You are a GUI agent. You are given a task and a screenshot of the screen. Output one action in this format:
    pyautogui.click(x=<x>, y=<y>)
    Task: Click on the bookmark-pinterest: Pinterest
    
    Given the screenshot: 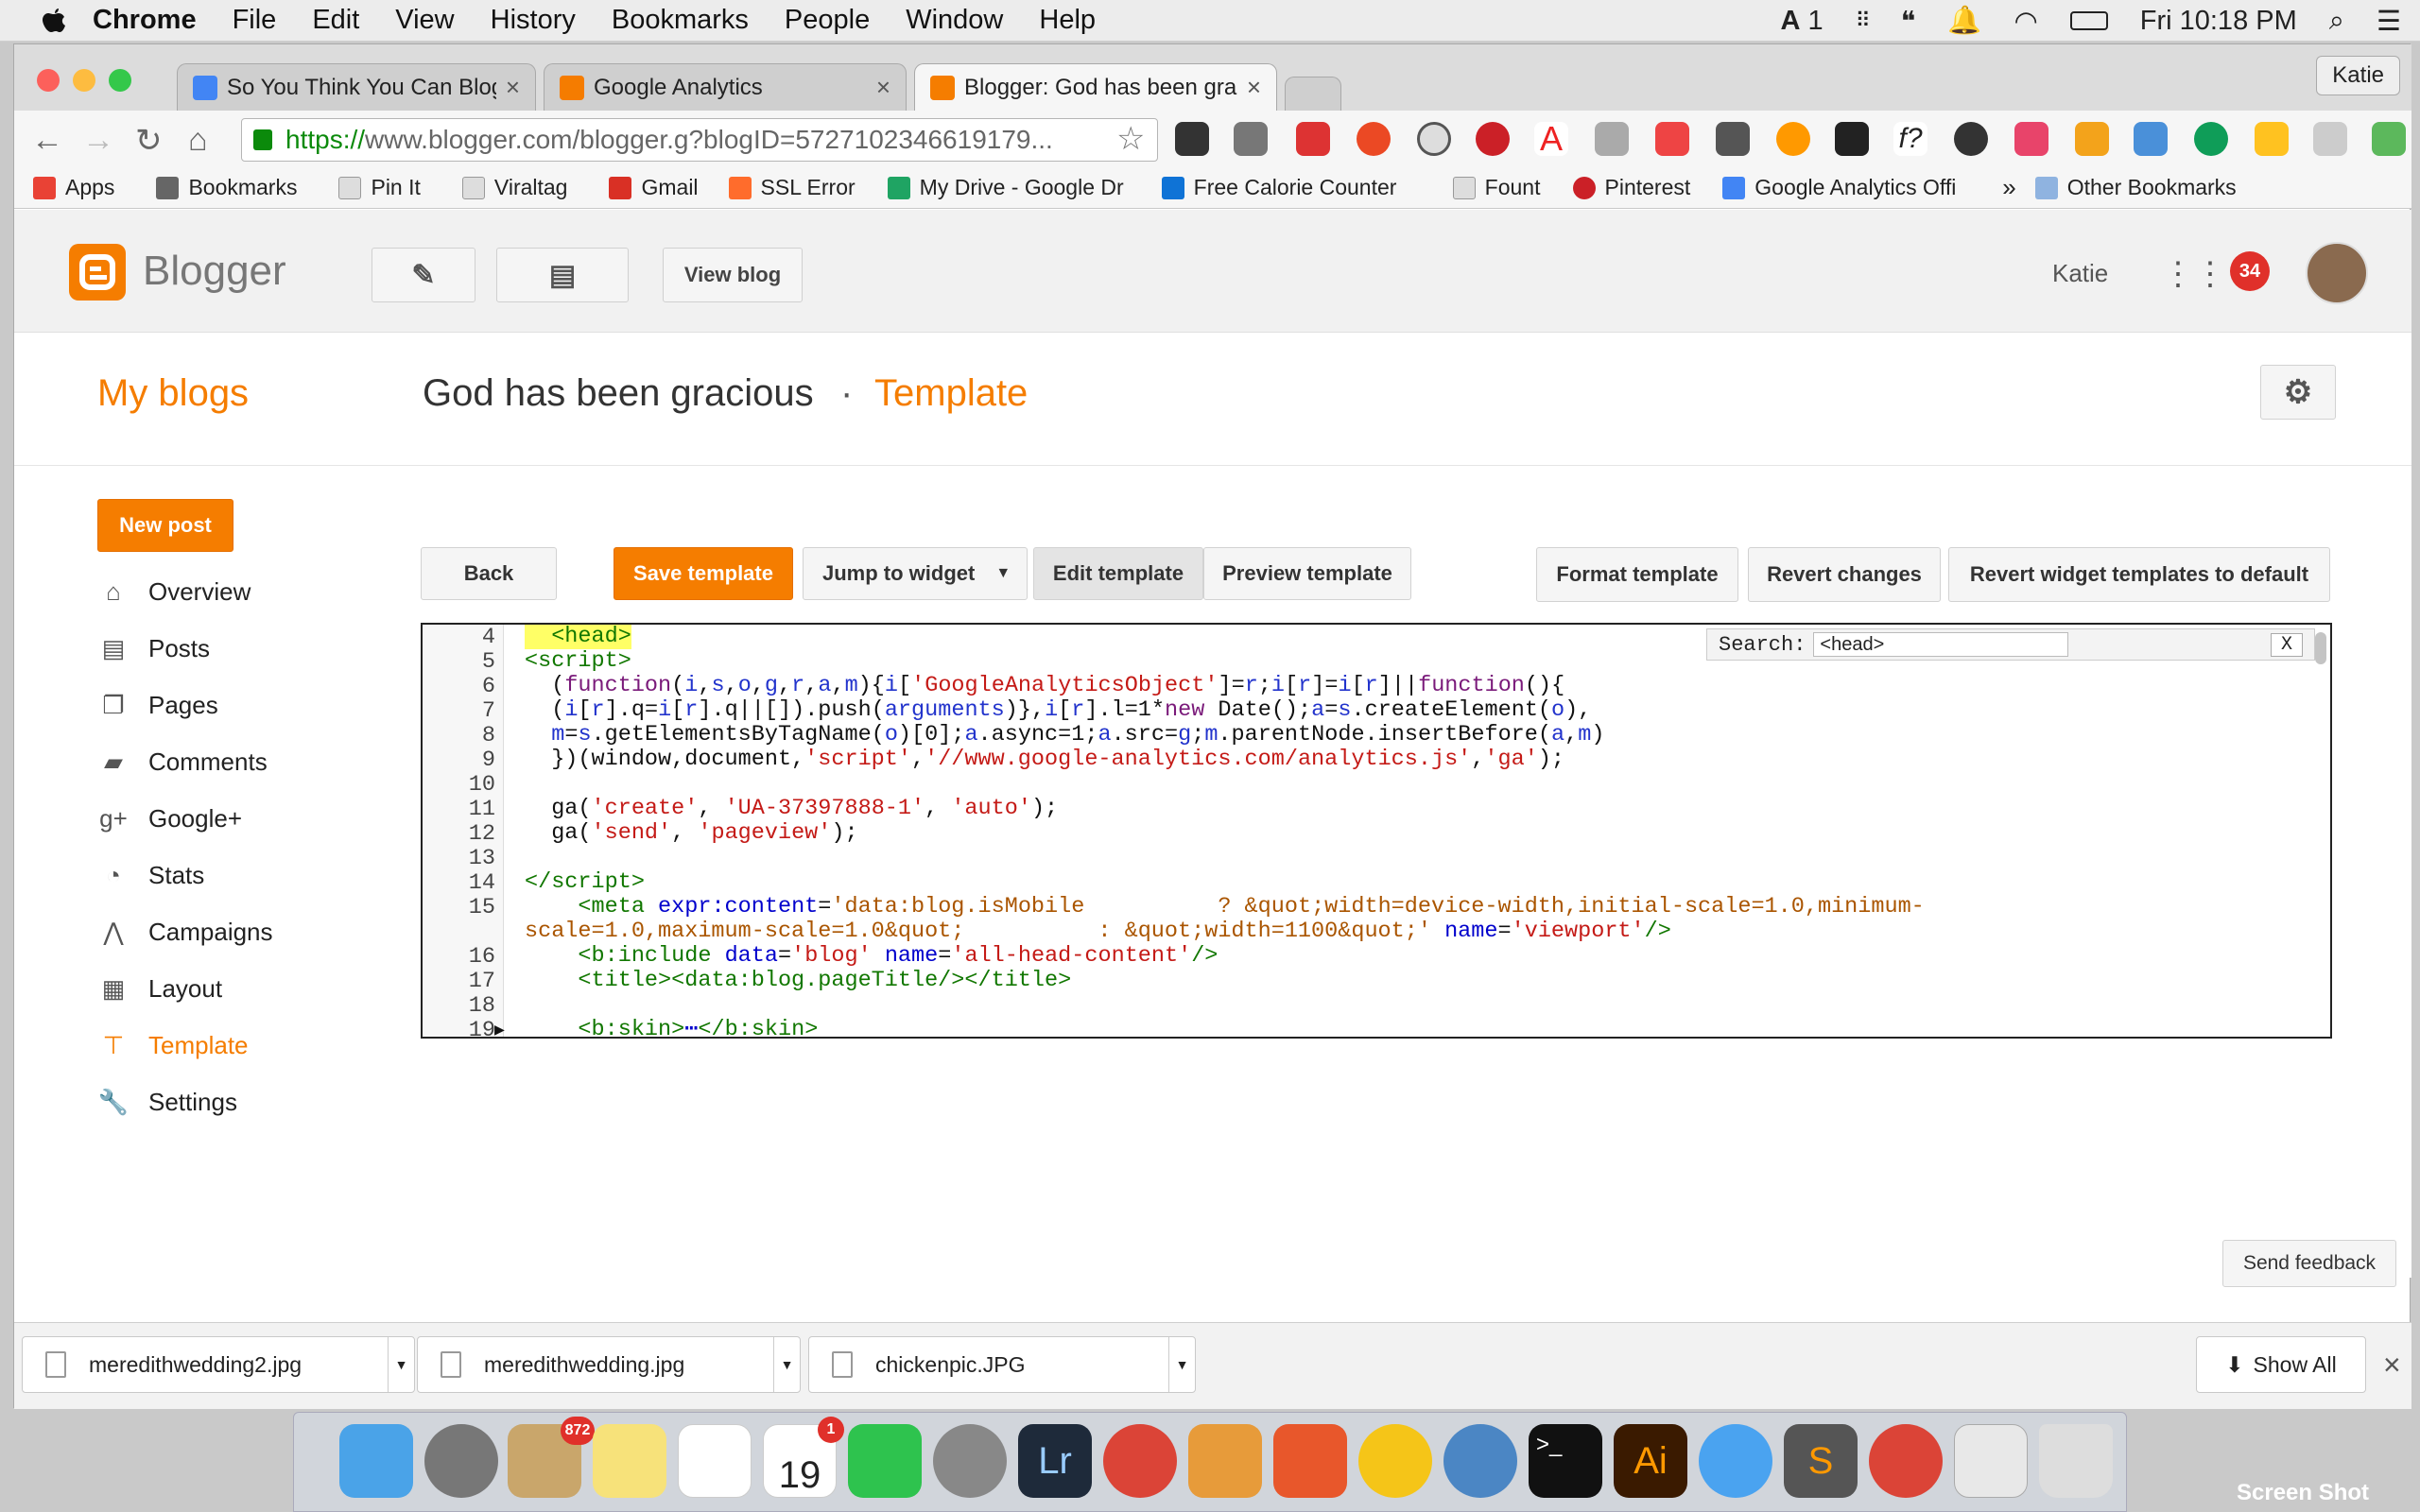 What is the action you would take?
    pyautogui.click(x=1631, y=187)
    